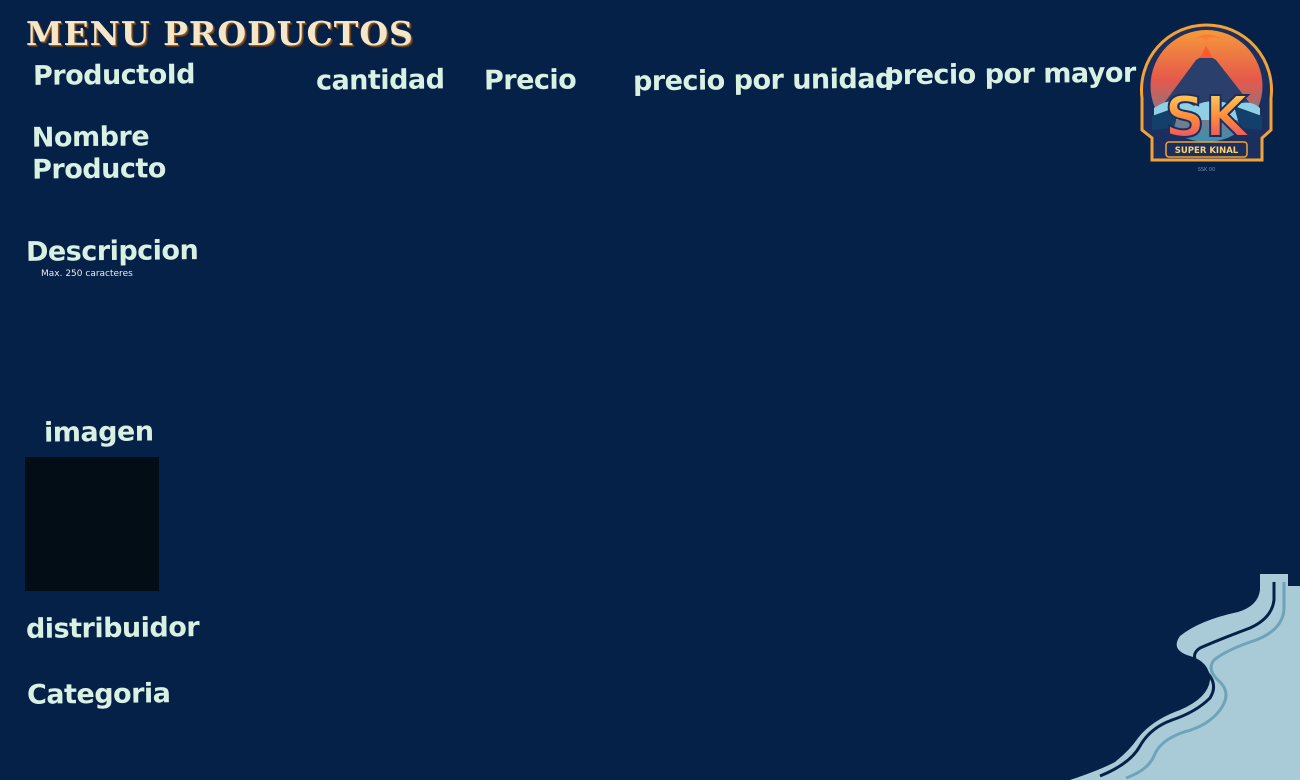  What do you see at coordinates (112, 628) in the screenshot?
I see `distribuidor-label: distribuidor` at bounding box center [112, 628].